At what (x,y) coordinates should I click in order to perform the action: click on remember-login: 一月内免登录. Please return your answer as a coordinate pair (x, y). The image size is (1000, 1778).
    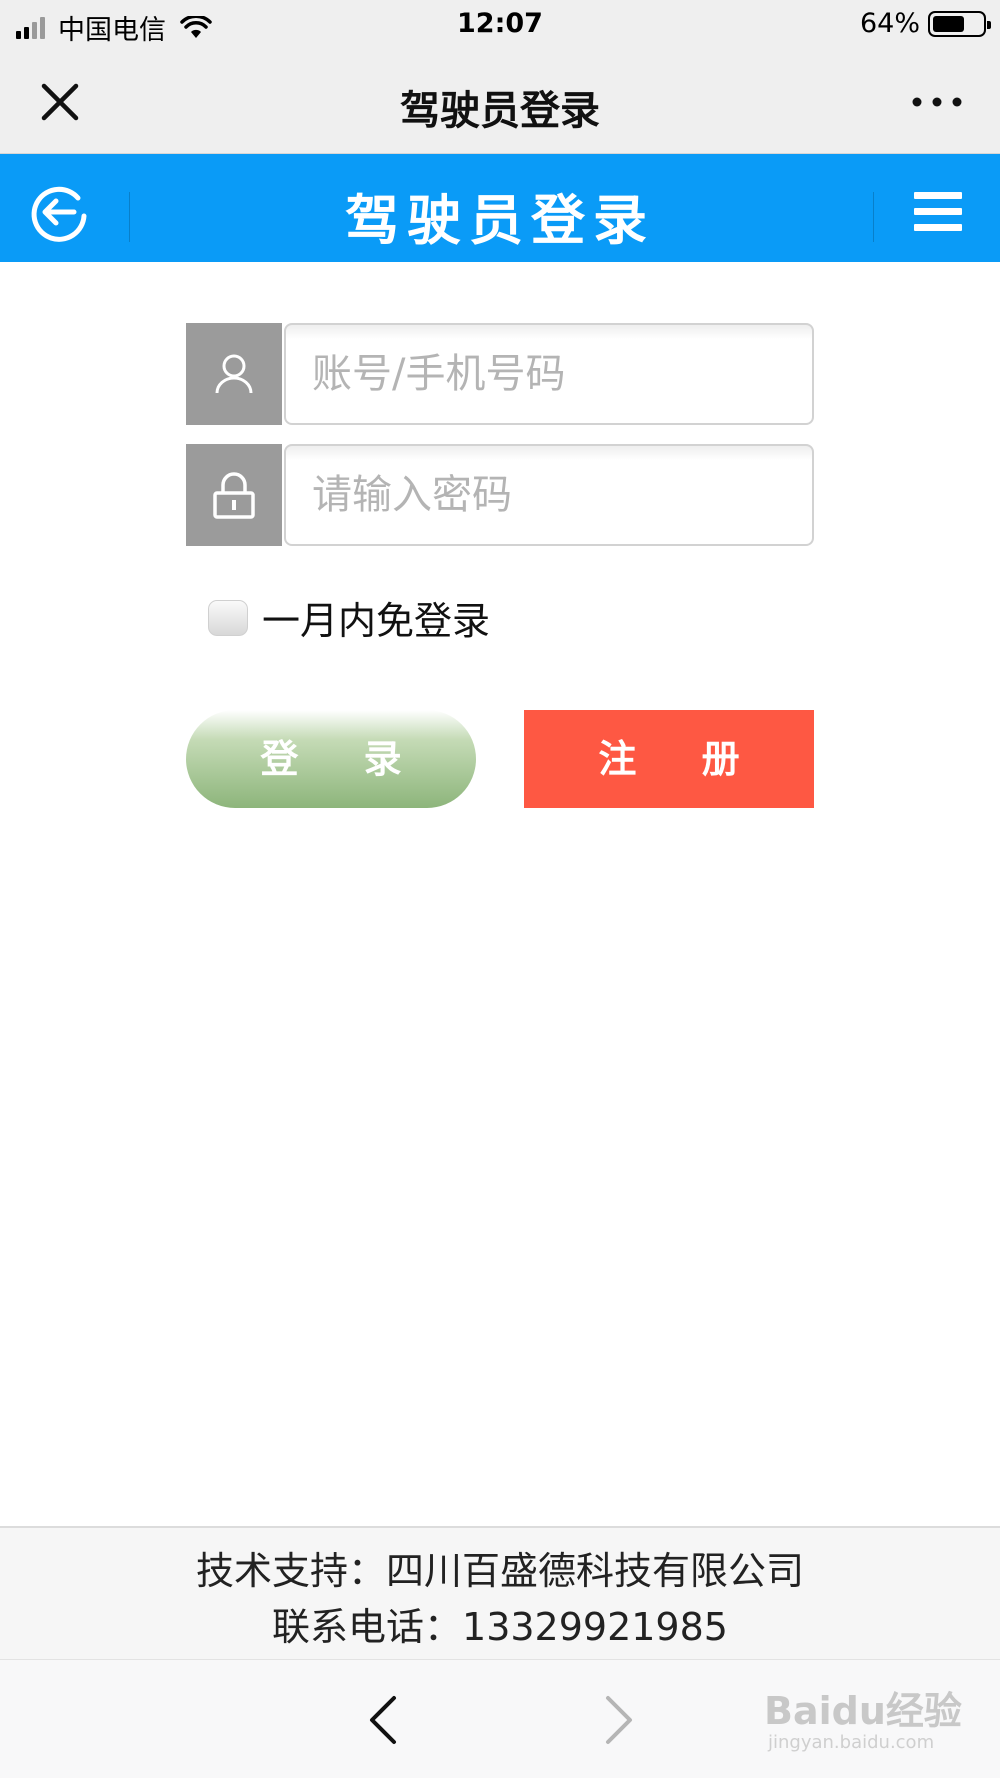
    Looking at the image, I should click on (349, 617).